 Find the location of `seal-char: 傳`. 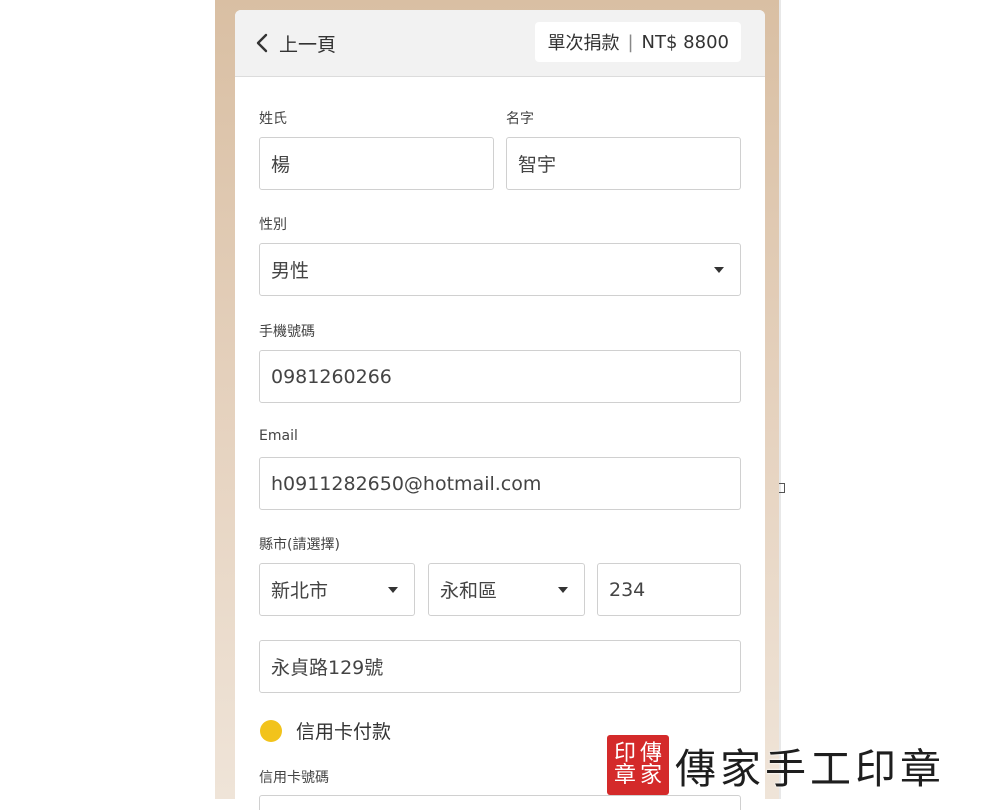

seal-char: 傳 is located at coordinates (651, 753).